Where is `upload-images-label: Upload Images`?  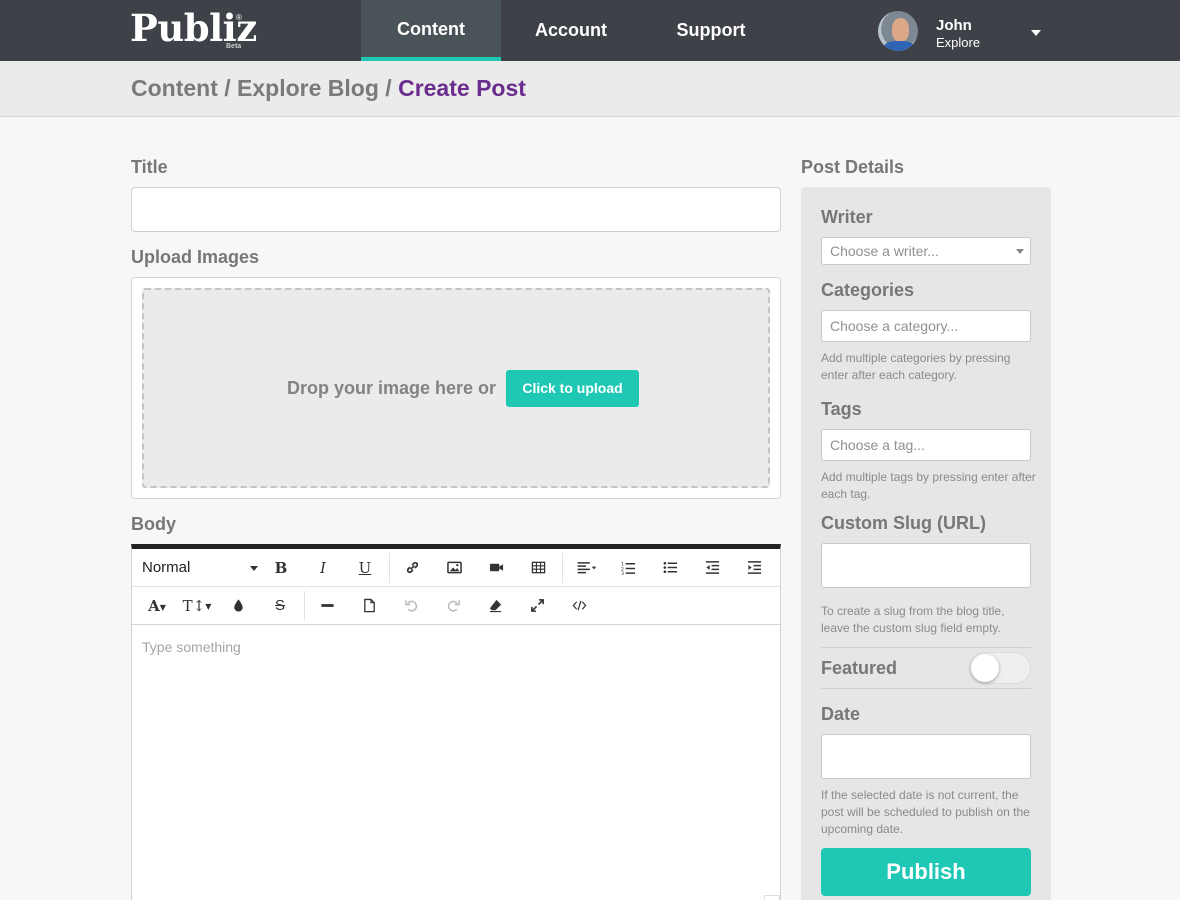
upload-images-label: Upload Images is located at coordinates (195, 257).